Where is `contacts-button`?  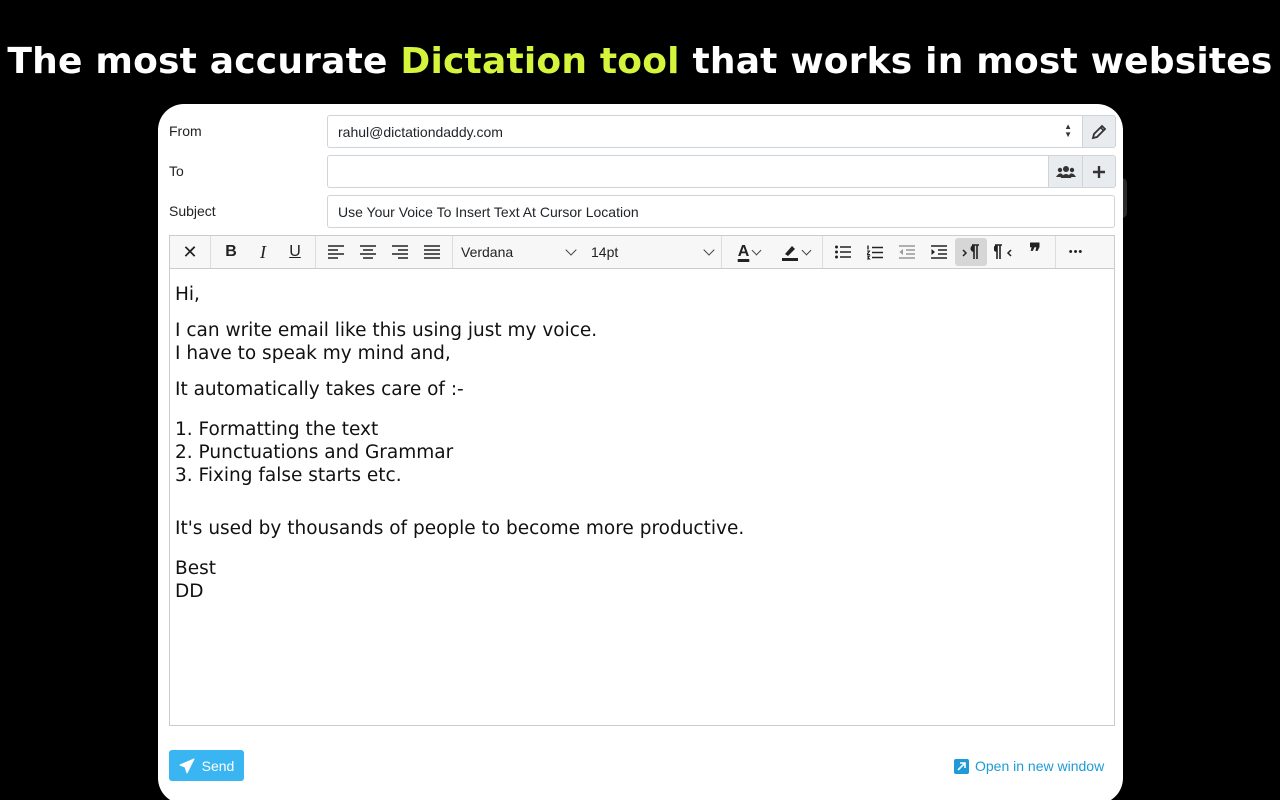 contacts-button is located at coordinates (1065, 171).